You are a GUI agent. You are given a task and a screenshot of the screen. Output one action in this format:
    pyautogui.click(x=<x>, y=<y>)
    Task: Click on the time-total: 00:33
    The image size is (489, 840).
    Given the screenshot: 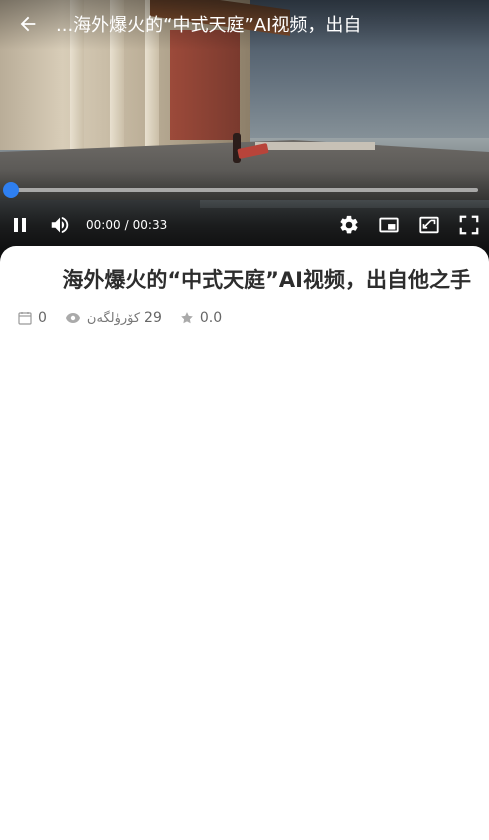 What is the action you would take?
    pyautogui.click(x=150, y=225)
    